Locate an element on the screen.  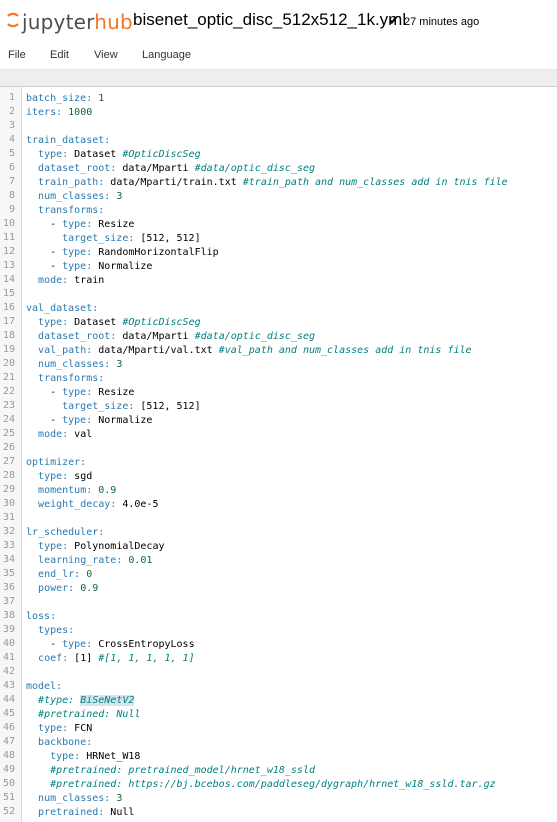
code-line: pretrained: Null is located at coordinates (80, 813).